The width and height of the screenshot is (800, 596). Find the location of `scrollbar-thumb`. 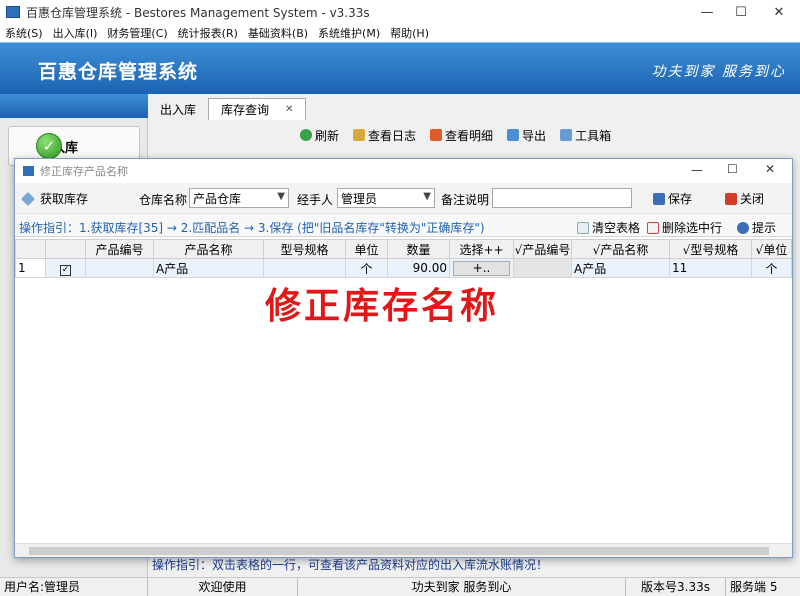

scrollbar-thumb is located at coordinates (399, 551).